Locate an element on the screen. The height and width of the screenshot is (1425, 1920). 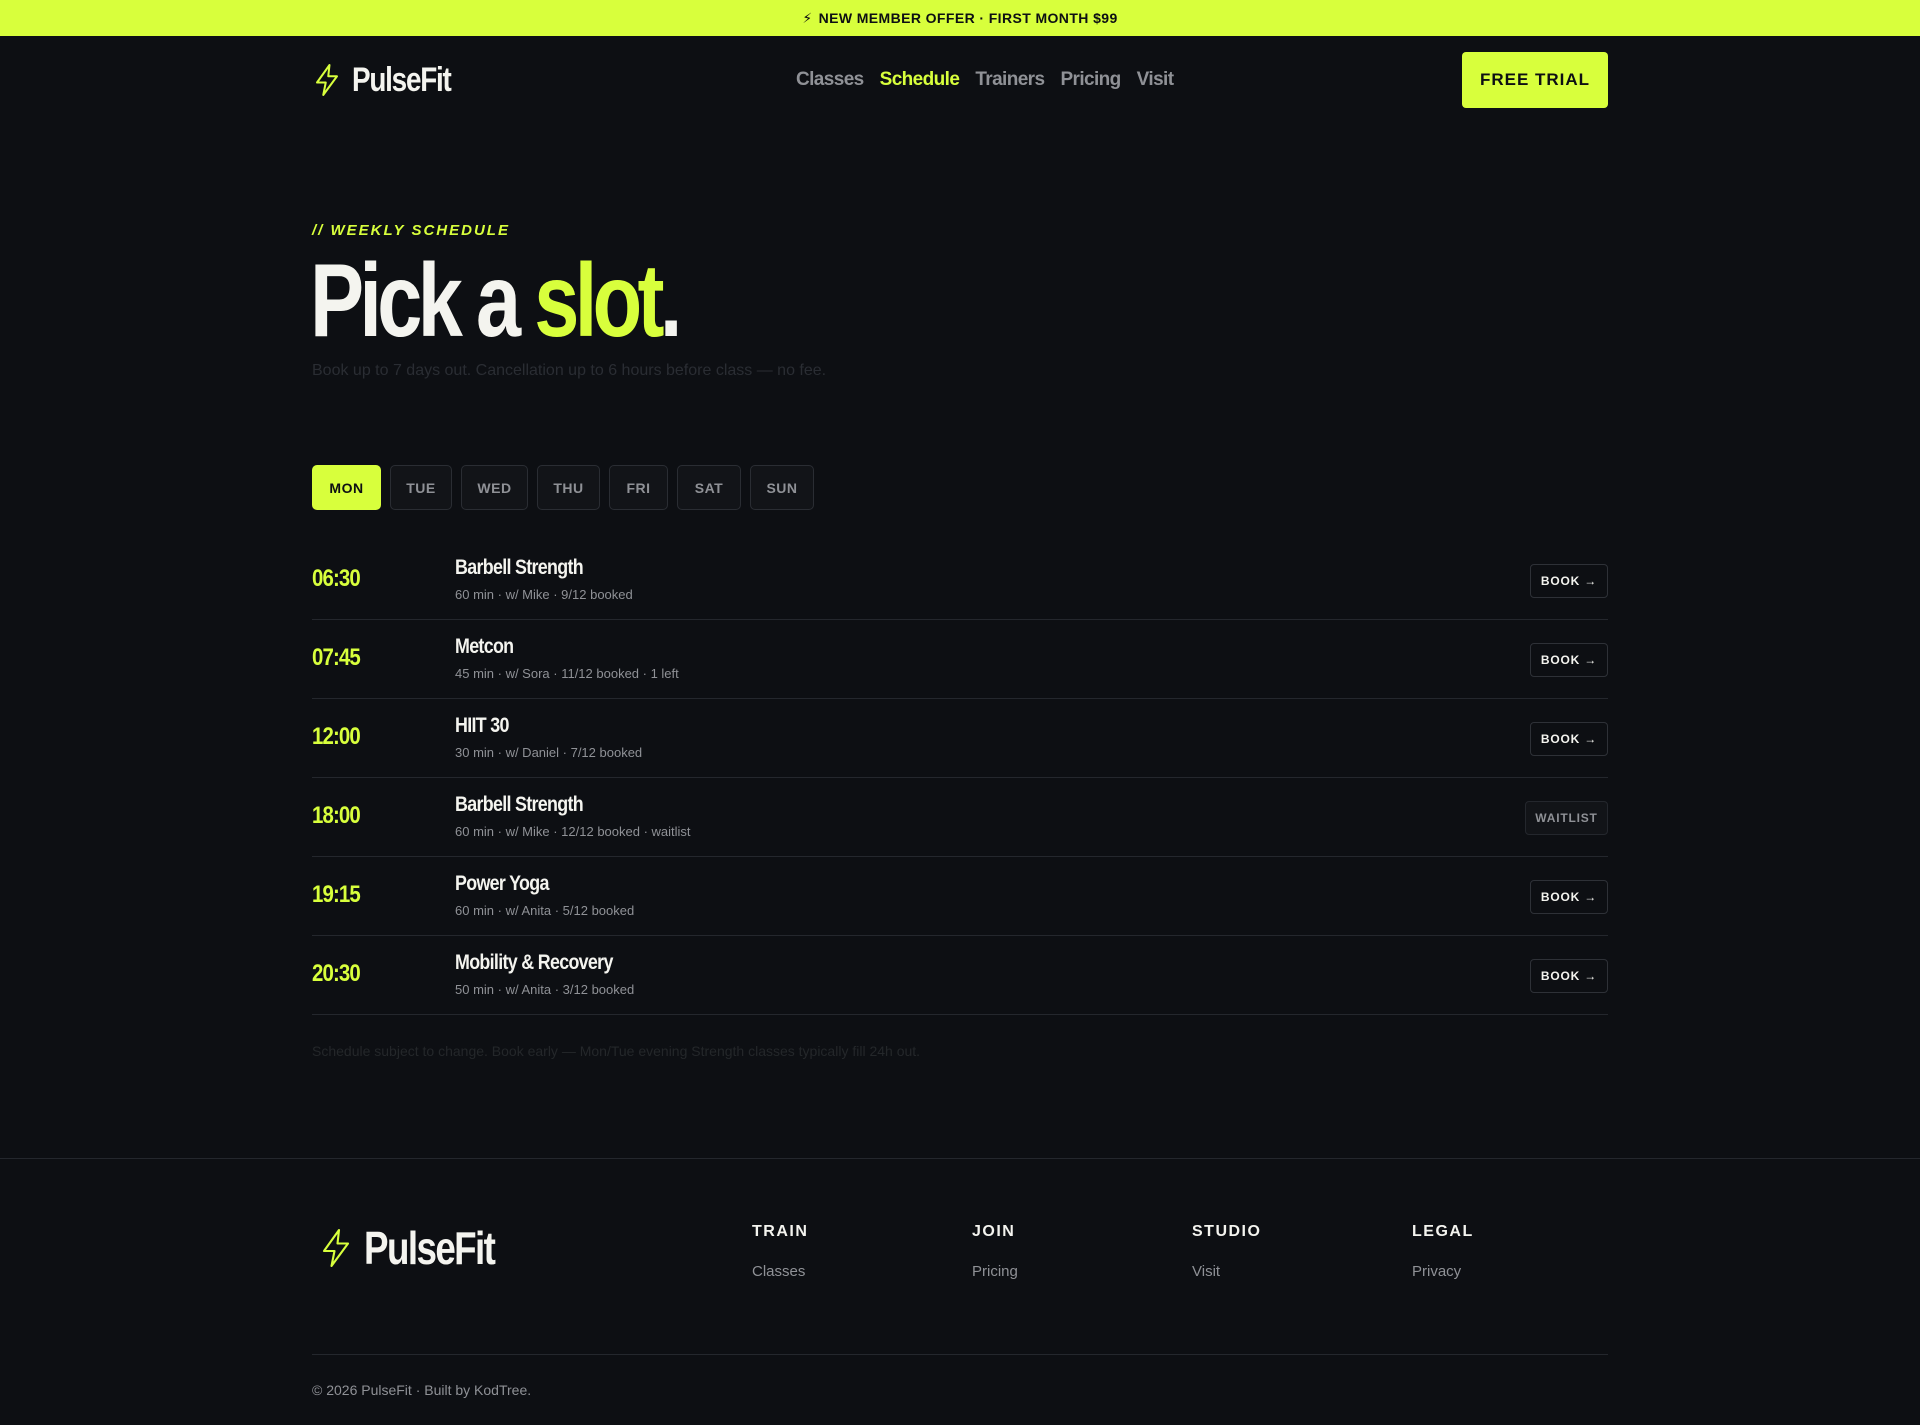
class-time: 06:30 is located at coordinates (336, 578).